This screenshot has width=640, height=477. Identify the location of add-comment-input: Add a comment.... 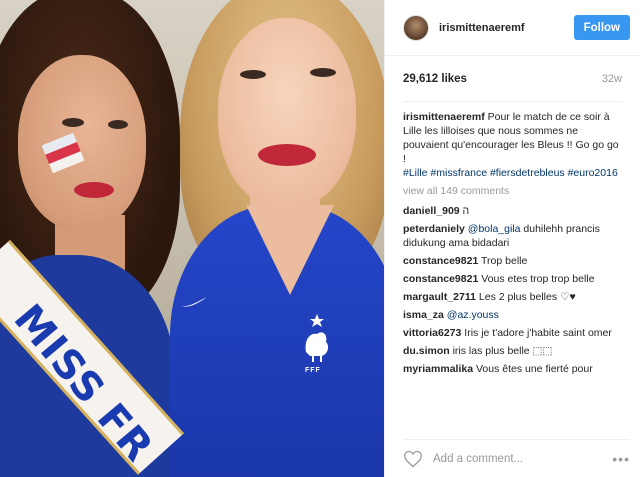
(522, 459).